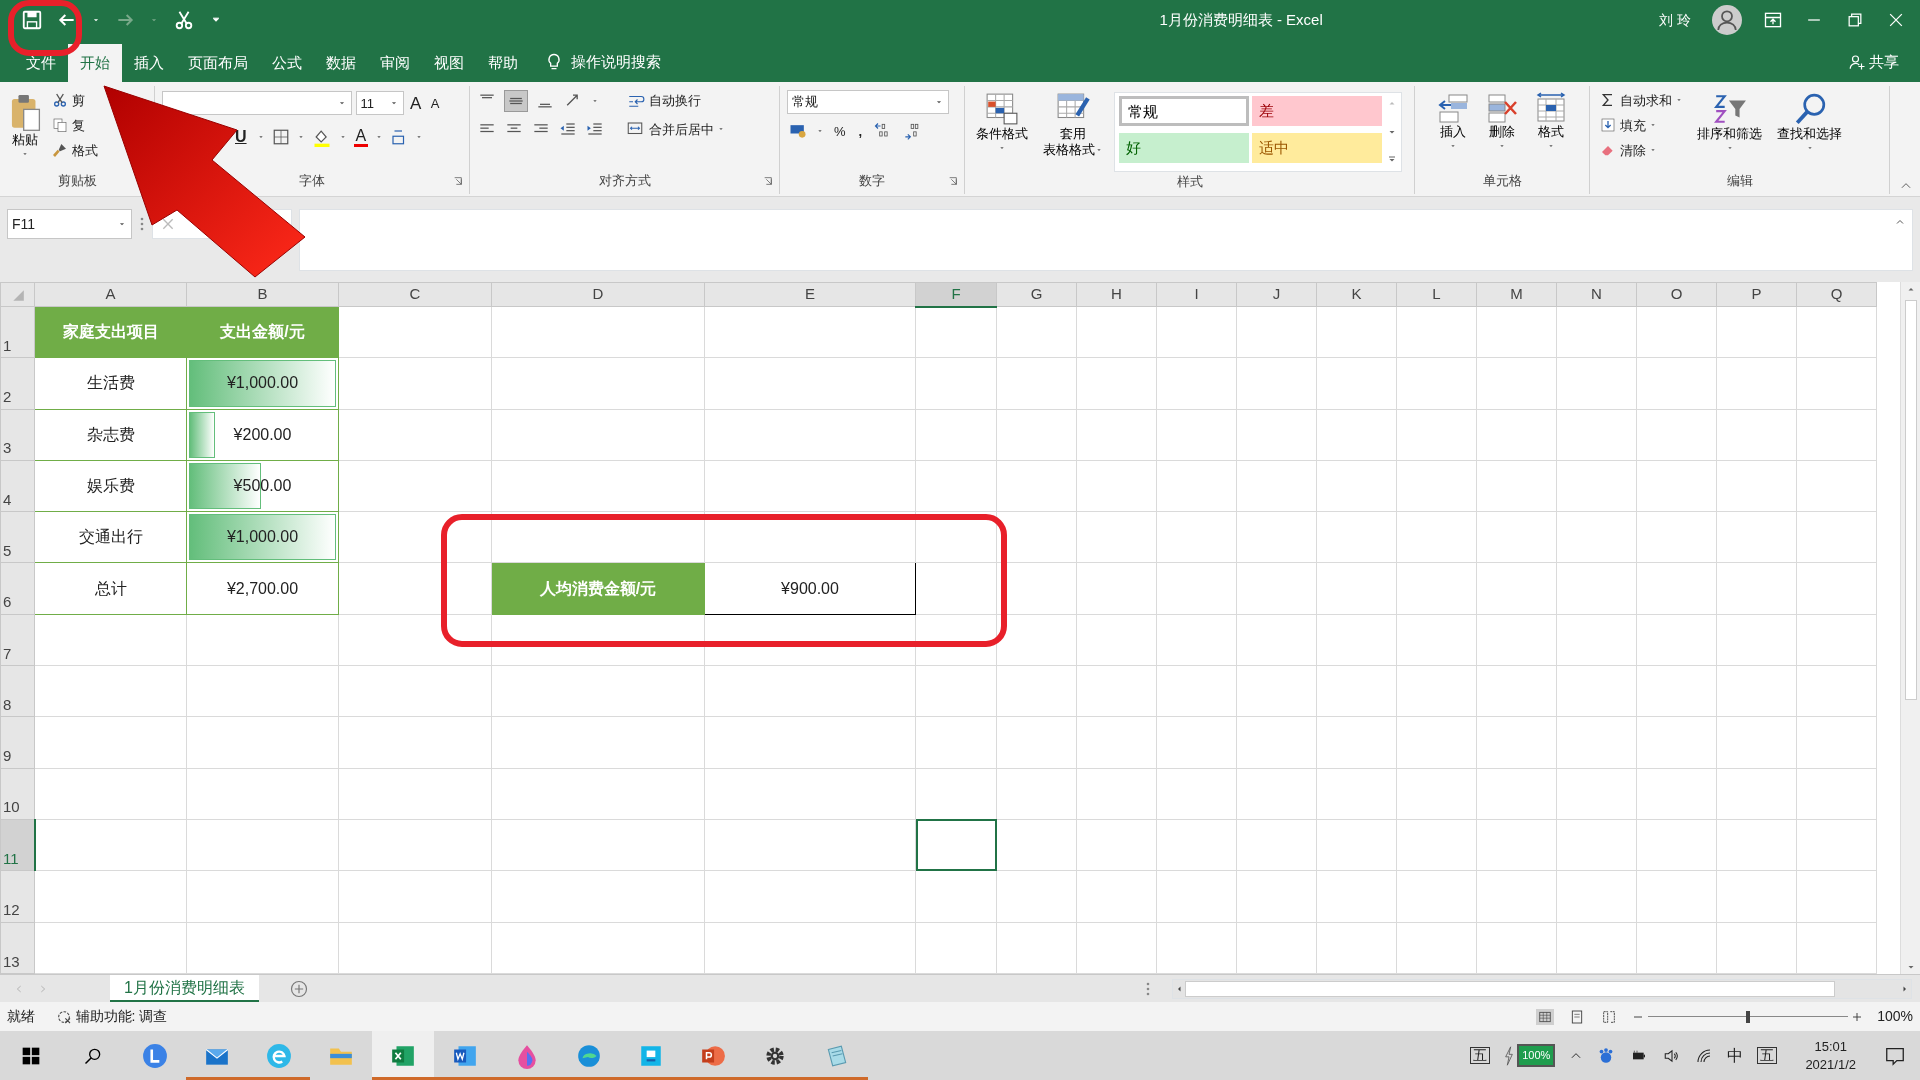 This screenshot has height=1080, width=1920. Describe the element at coordinates (75, 100) in the screenshot. I see `cut-button: 剪` at that location.